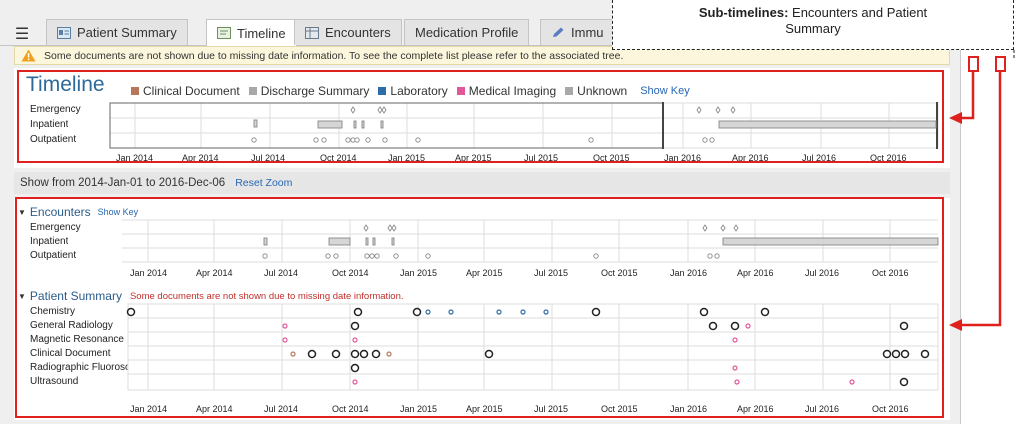 The width and height of the screenshot is (1025, 424). What do you see at coordinates (813, 28) in the screenshot?
I see `callout-text-line2: Summary` at bounding box center [813, 28].